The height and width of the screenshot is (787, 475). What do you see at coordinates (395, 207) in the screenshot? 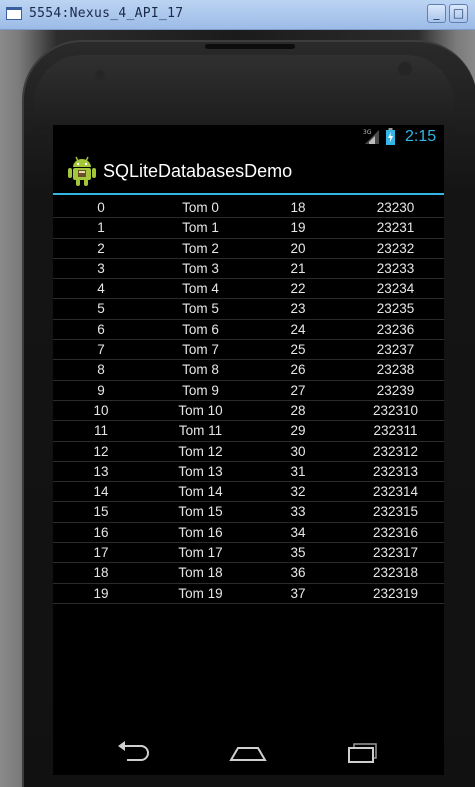
I see `row-phone: 23230` at bounding box center [395, 207].